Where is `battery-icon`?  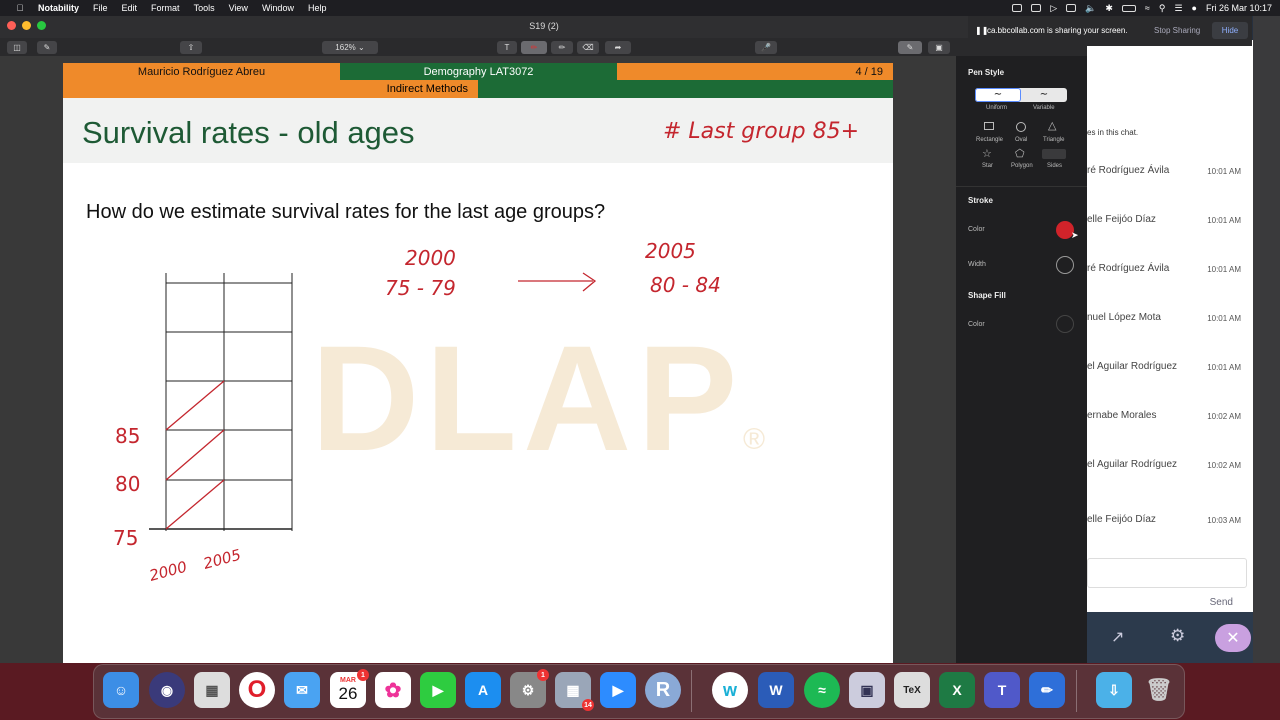 battery-icon is located at coordinates (1128, 8).